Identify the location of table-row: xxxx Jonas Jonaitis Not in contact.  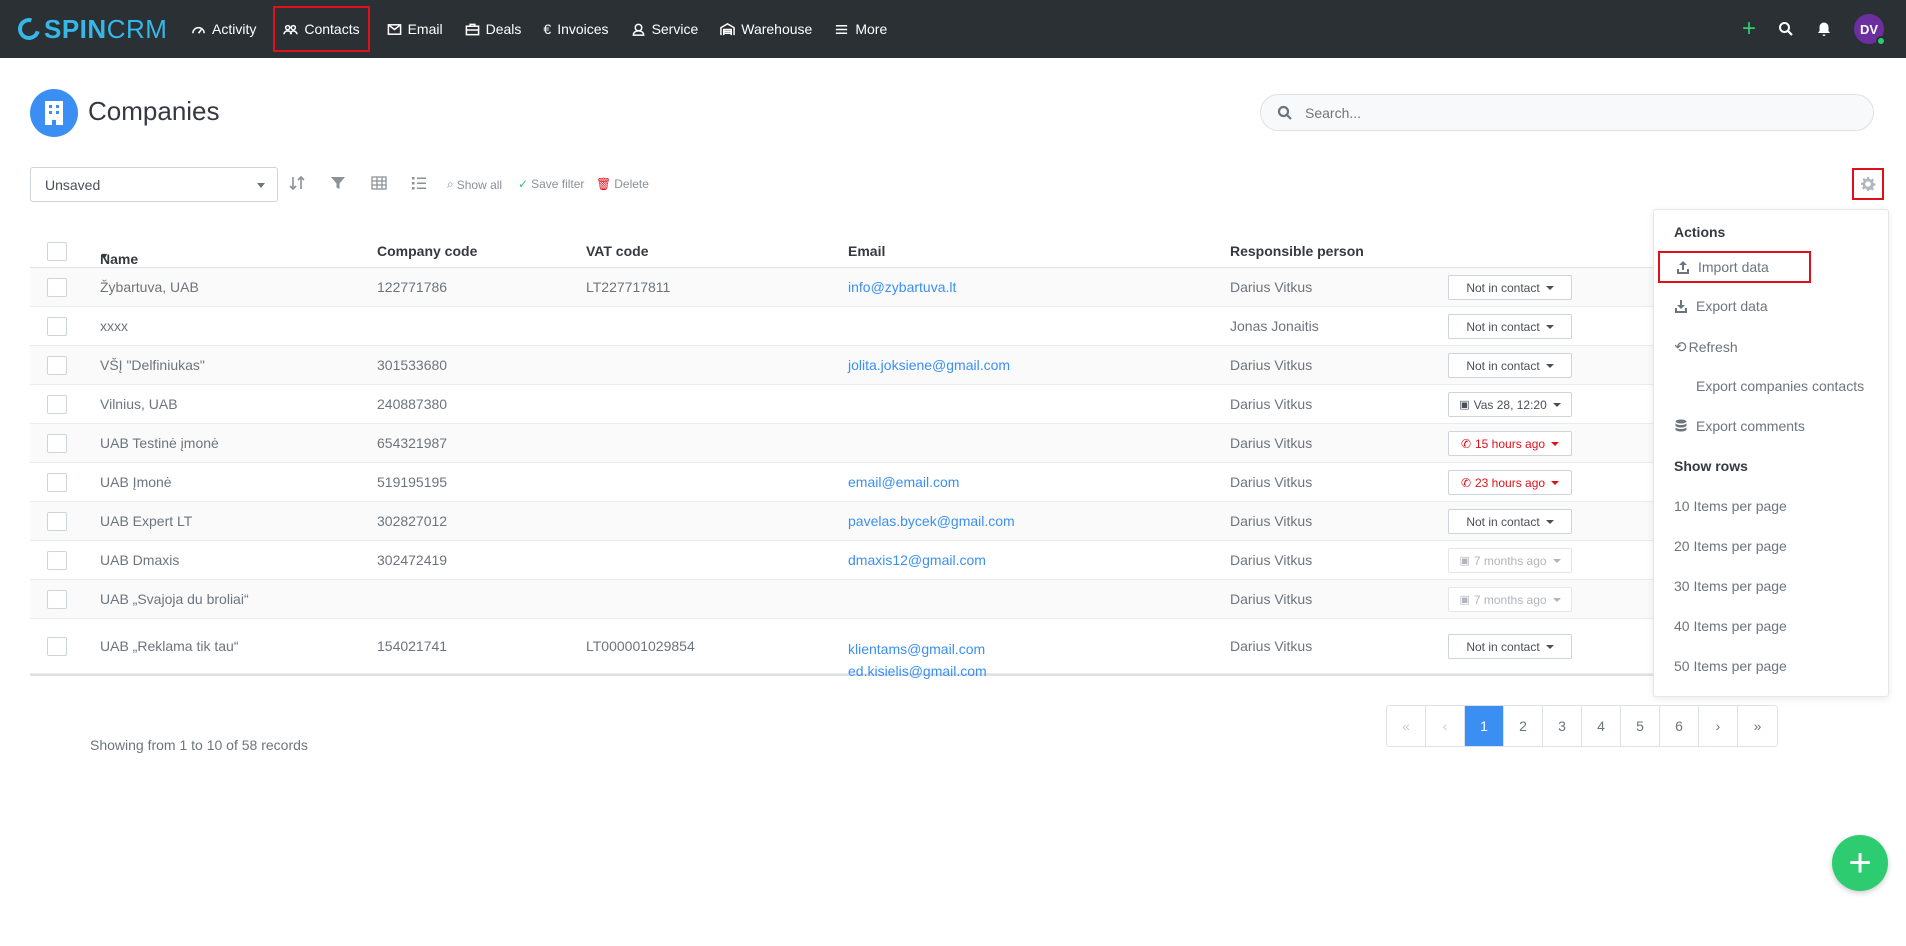
(855, 326).